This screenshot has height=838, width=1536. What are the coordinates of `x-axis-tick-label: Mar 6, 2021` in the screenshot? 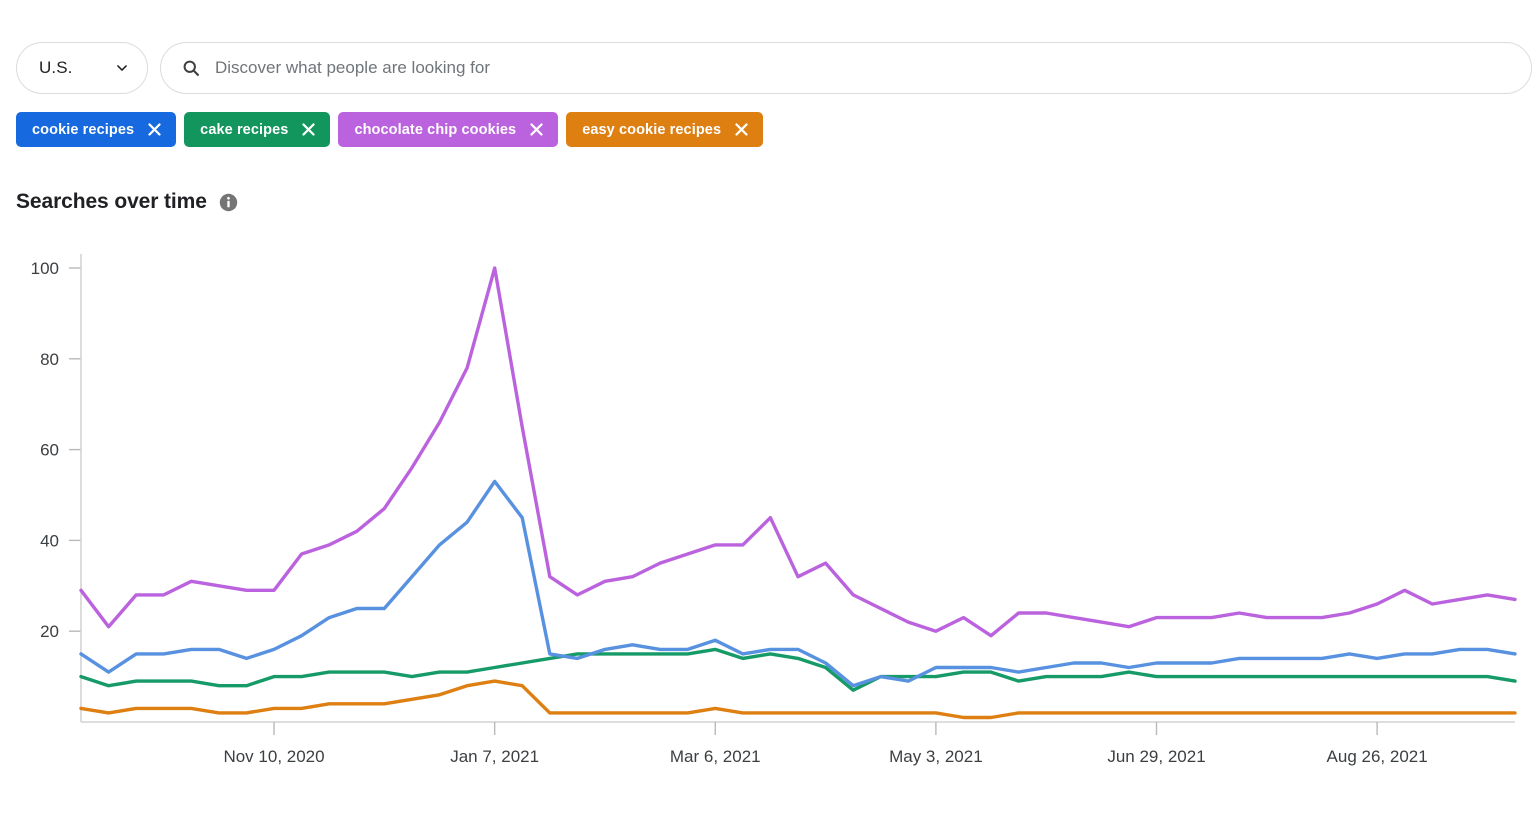 It's located at (715, 756).